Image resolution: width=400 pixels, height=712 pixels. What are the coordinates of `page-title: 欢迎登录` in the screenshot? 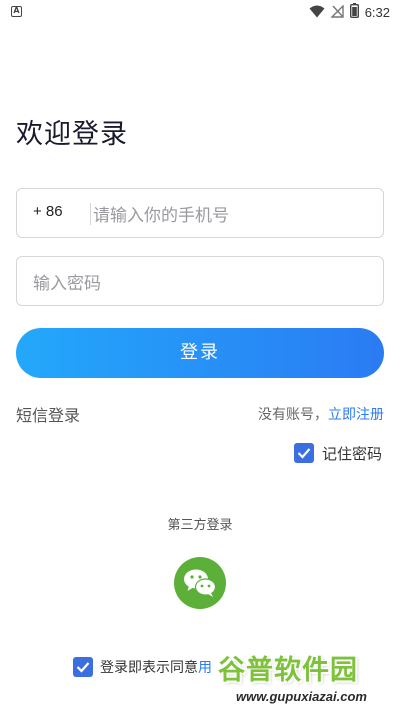 It's located at (72, 134).